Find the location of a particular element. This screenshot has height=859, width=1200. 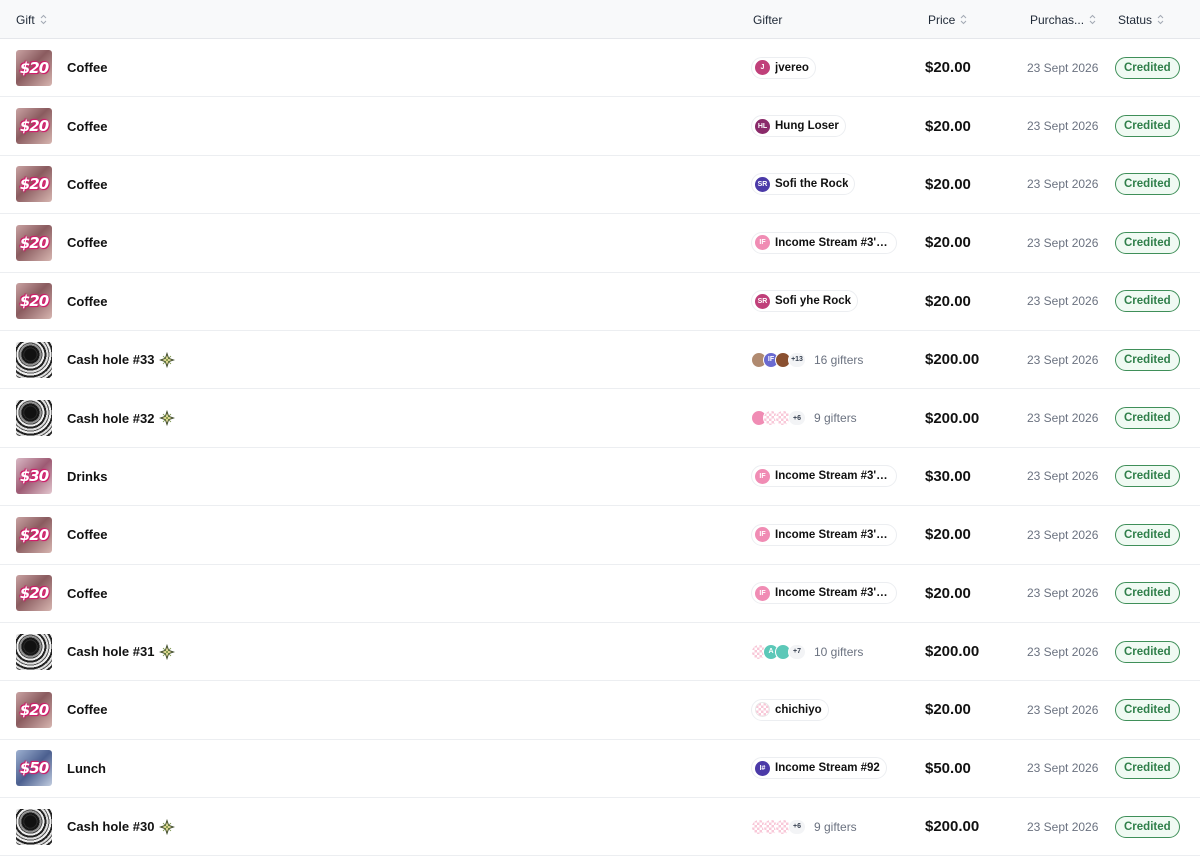

gift-name: Drinks is located at coordinates (87, 476).